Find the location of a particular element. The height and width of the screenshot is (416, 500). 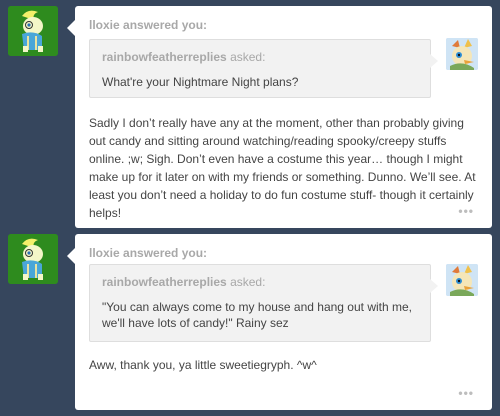

question-text: What're your Nightmare Night plans? is located at coordinates (200, 82).